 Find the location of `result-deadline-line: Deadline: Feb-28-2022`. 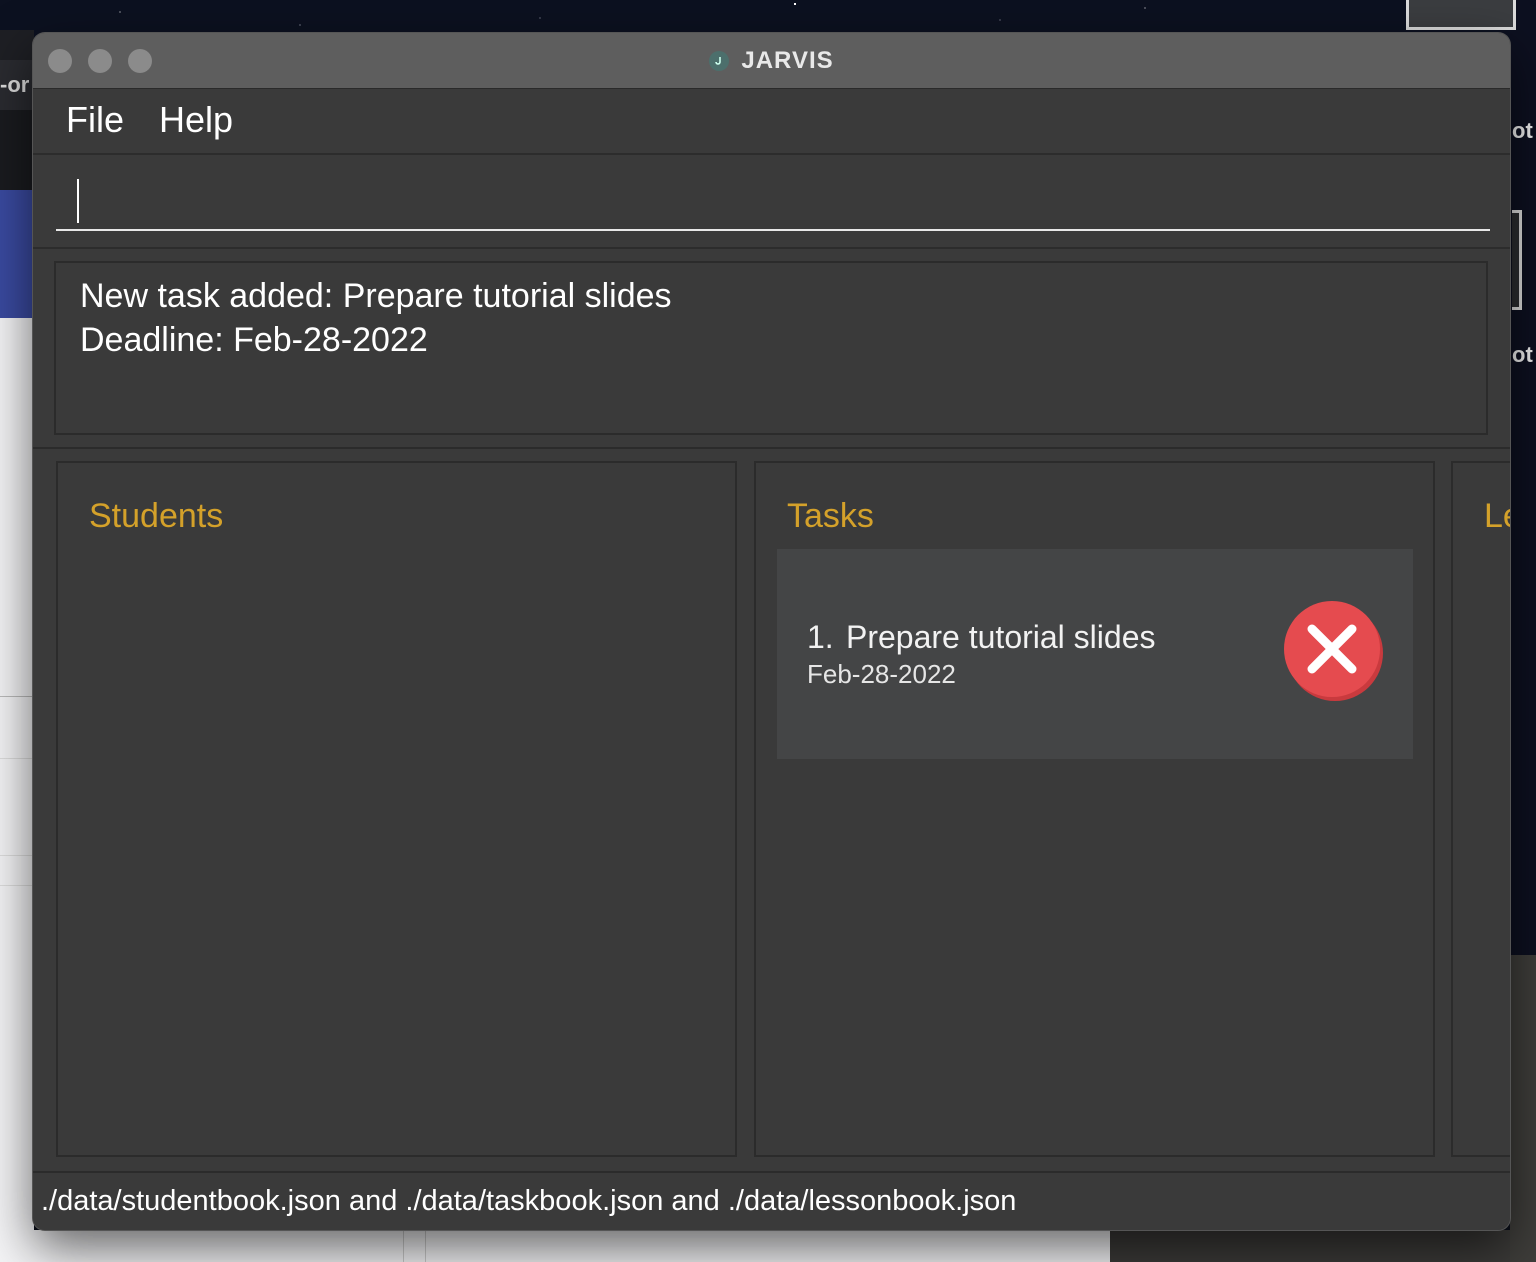

result-deadline-line: Deadline: Feb-28-2022 is located at coordinates (254, 340).